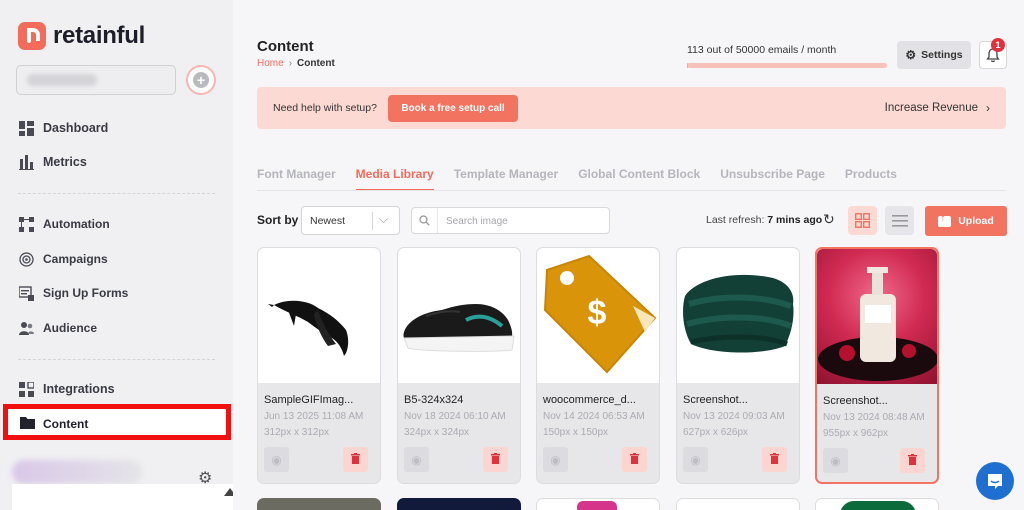 The height and width of the screenshot is (510, 1024). What do you see at coordinates (437, 432) in the screenshot?
I see `media-dimensions: 324px x 324px` at bounding box center [437, 432].